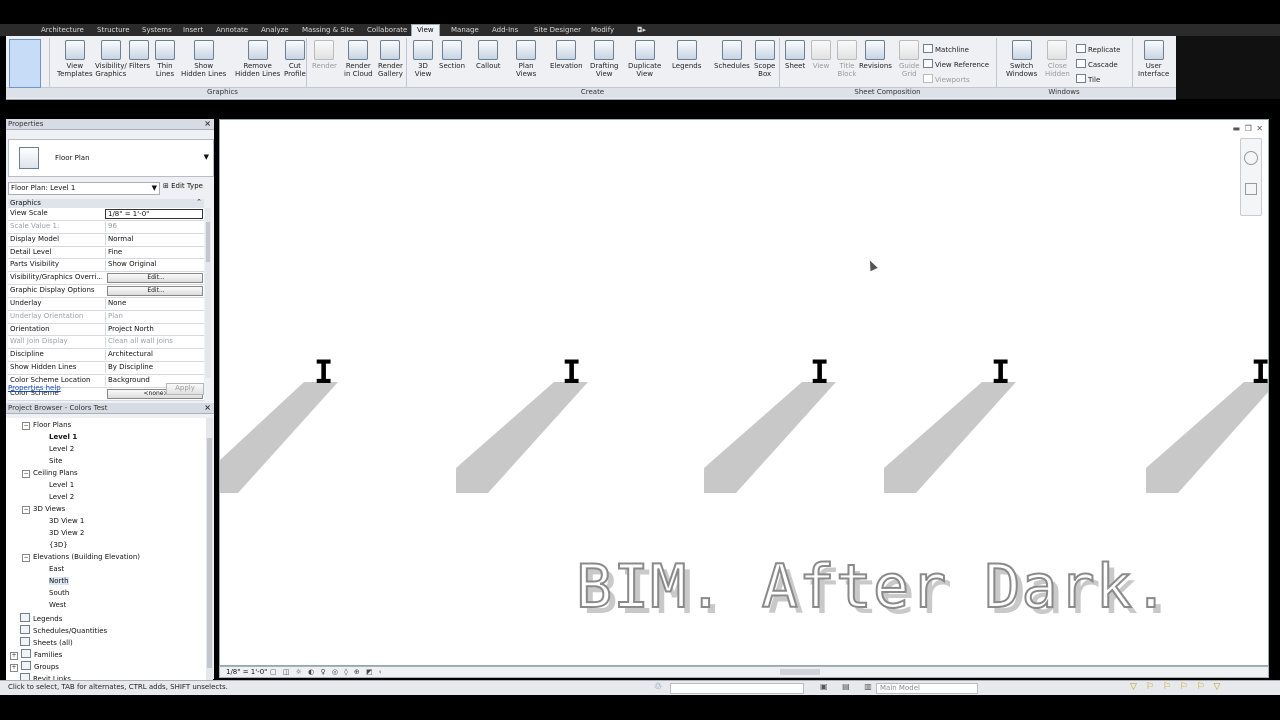 The height and width of the screenshot is (720, 1280). Describe the element at coordinates (75, 59) in the screenshot. I see `ribbon-button-view-templates: View Templates` at that location.